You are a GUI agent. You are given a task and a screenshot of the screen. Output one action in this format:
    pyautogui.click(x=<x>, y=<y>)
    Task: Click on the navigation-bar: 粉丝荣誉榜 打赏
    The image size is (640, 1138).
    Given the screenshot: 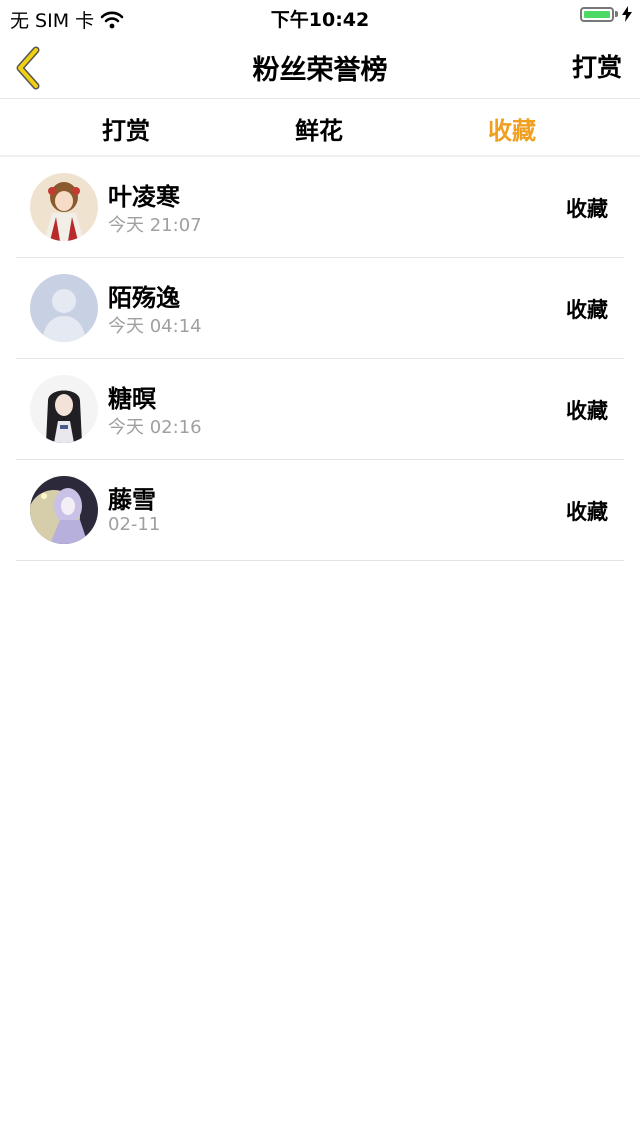 What is the action you would take?
    pyautogui.click(x=320, y=66)
    